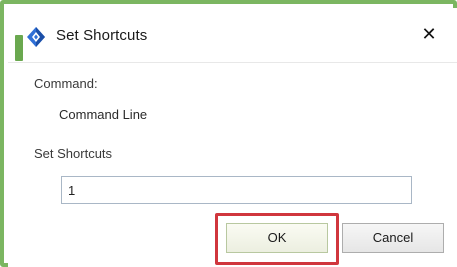  What do you see at coordinates (236, 190) in the screenshot?
I see `shortcut-input` at bounding box center [236, 190].